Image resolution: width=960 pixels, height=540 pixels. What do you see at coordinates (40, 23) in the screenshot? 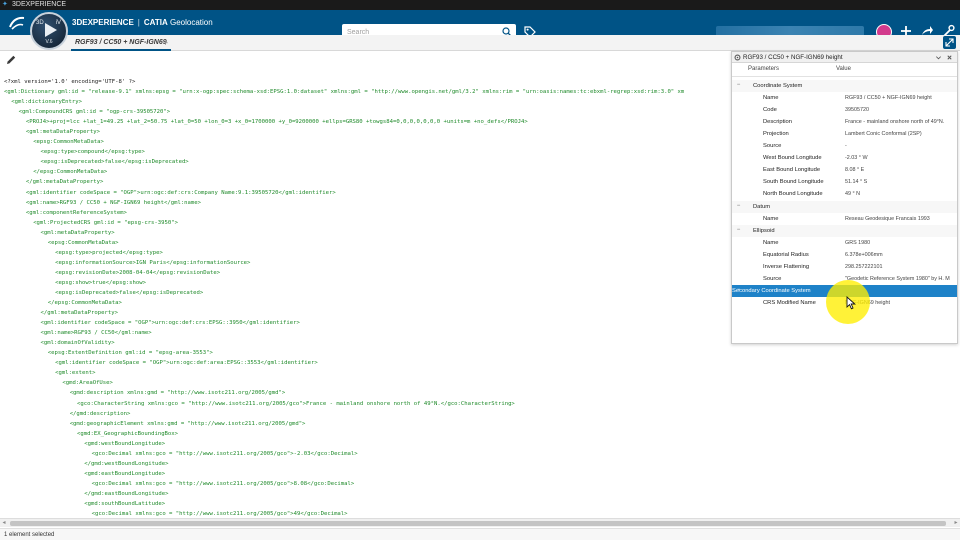
I see `compass-label: 3D` at bounding box center [40, 23].